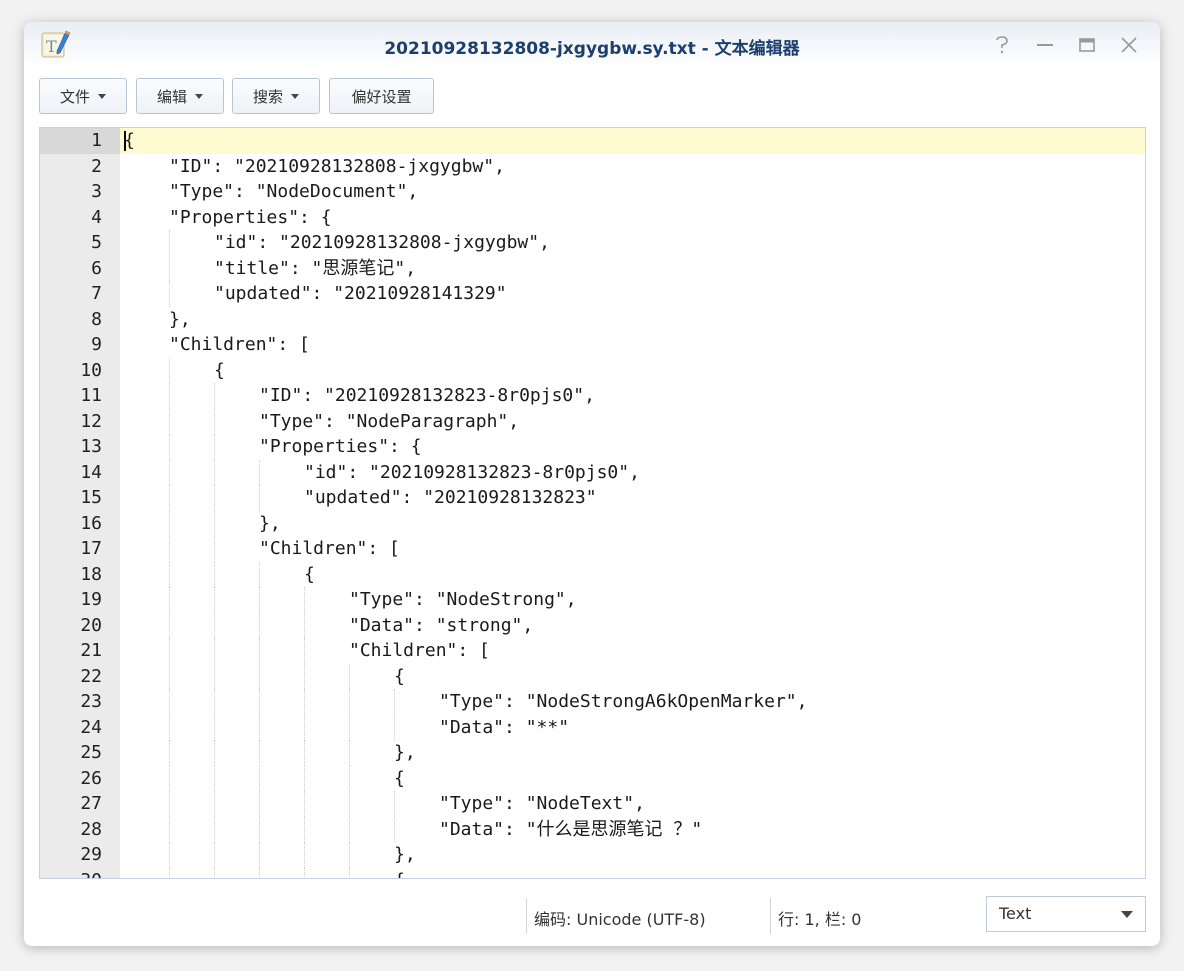 The width and height of the screenshot is (1184, 971). Describe the element at coordinates (1066, 914) in the screenshot. I see `syntax-mode-select: Text` at that location.